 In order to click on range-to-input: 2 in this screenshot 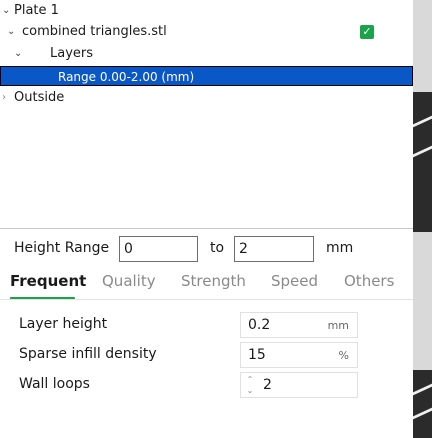, I will do `click(274, 249)`.